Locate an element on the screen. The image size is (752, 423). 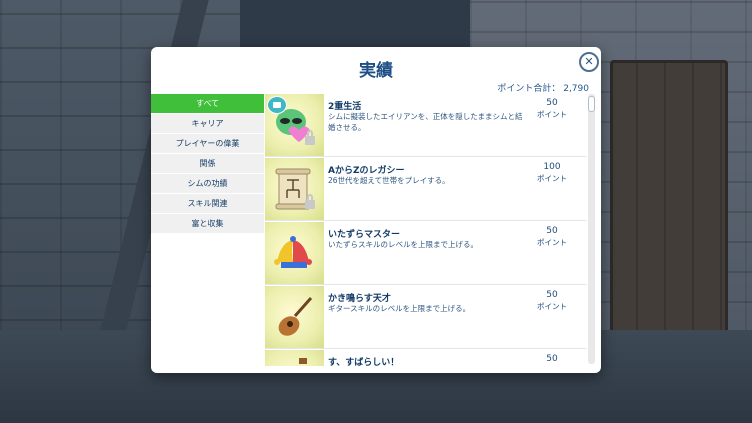
total-points: ポイント合計： 2,790 is located at coordinates (543, 89).